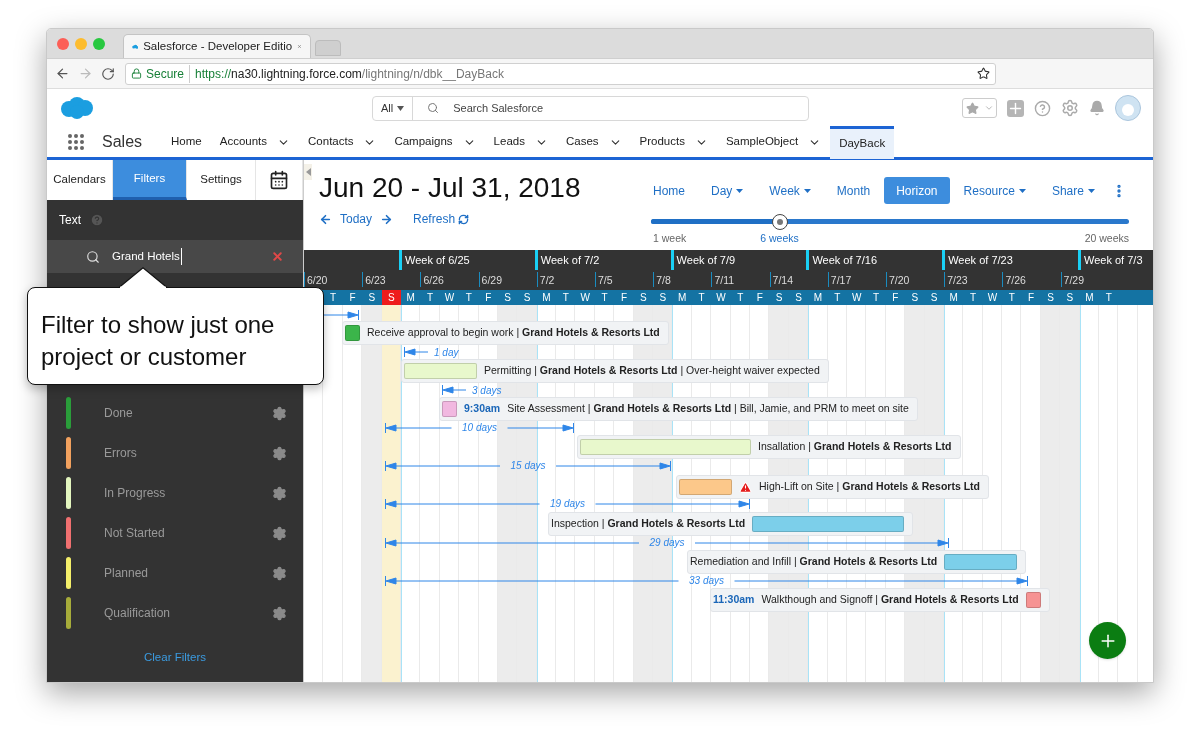  I want to click on view-tab: Week, so click(790, 190).